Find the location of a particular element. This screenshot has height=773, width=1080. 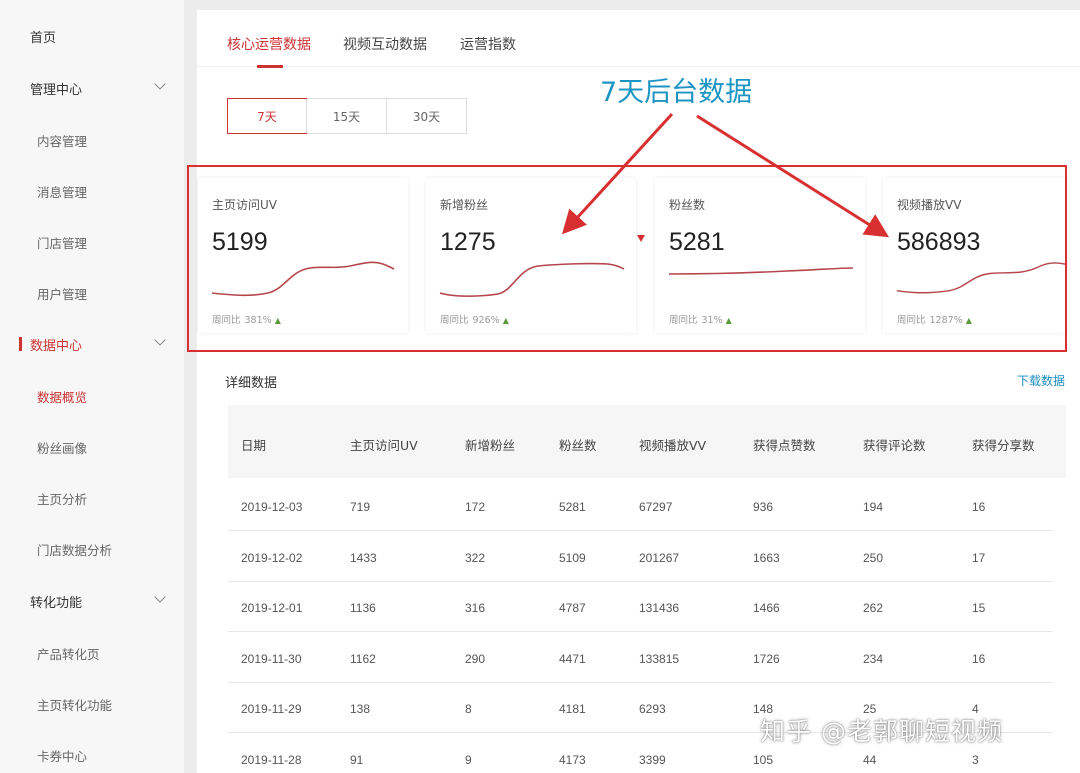

table-row: 2019-11-30 1162 290 4471 133815 1726 234 16 is located at coordinates (640, 658).